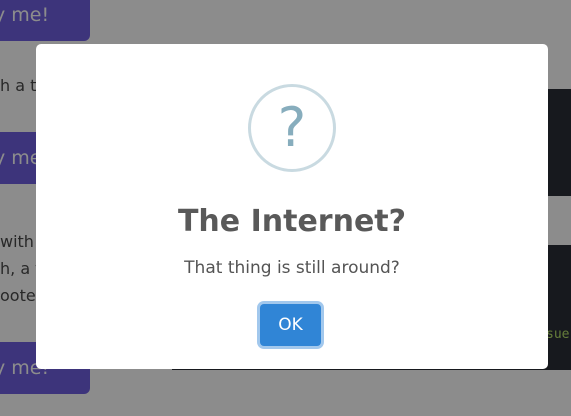 Image resolution: width=571 pixels, height=416 pixels. What do you see at coordinates (290, 325) in the screenshot?
I see `ok-button: OK` at bounding box center [290, 325].